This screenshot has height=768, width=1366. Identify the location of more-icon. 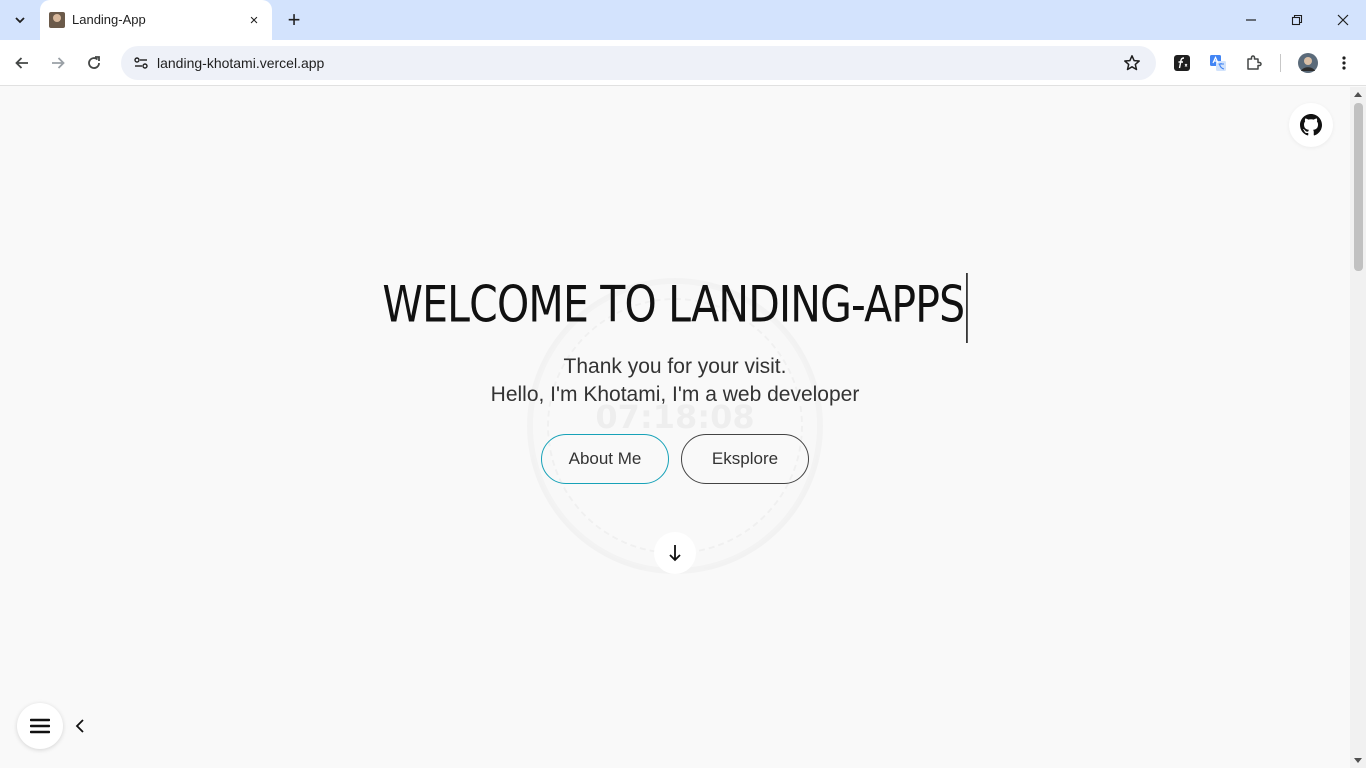
(1344, 63).